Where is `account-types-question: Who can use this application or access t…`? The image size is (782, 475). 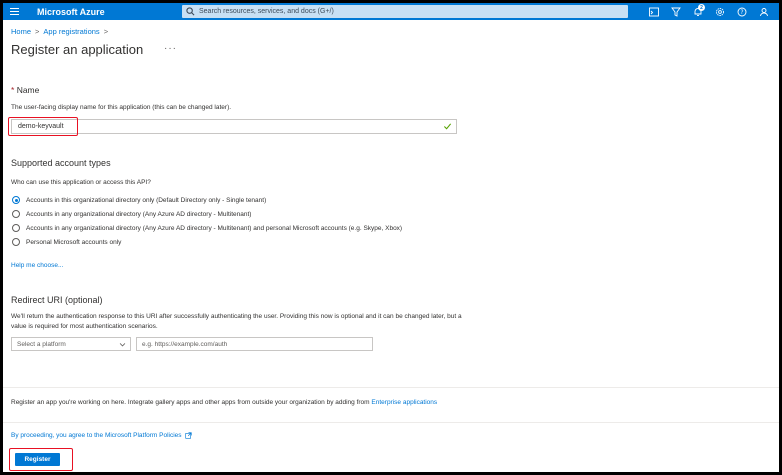
account-types-question: Who can use this application or access t… is located at coordinates (81, 182).